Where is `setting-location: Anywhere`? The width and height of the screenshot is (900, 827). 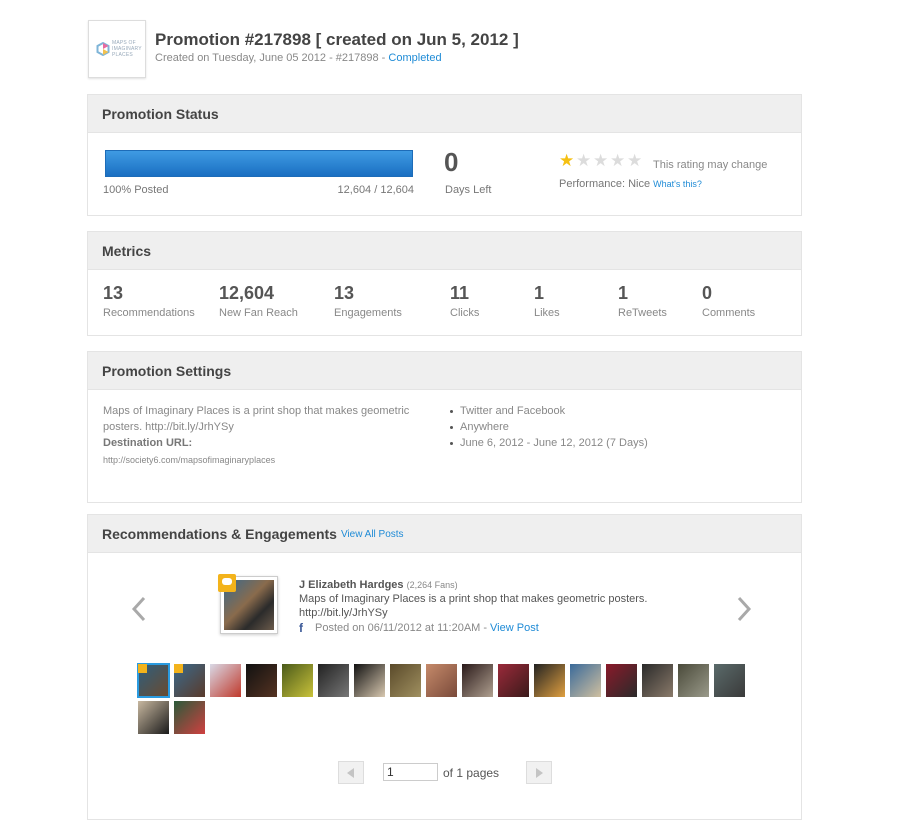 setting-location: Anywhere is located at coordinates (549, 427).